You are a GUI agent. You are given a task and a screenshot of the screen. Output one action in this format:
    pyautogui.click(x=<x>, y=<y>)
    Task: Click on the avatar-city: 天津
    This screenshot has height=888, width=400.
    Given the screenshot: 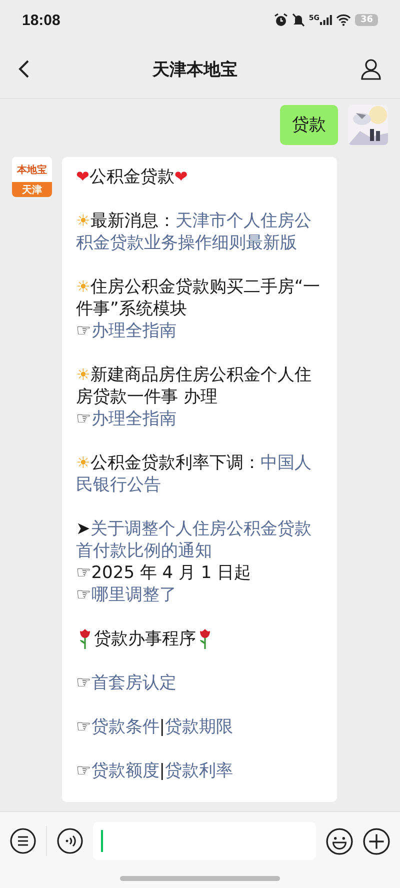 What is the action you would take?
    pyautogui.click(x=32, y=189)
    